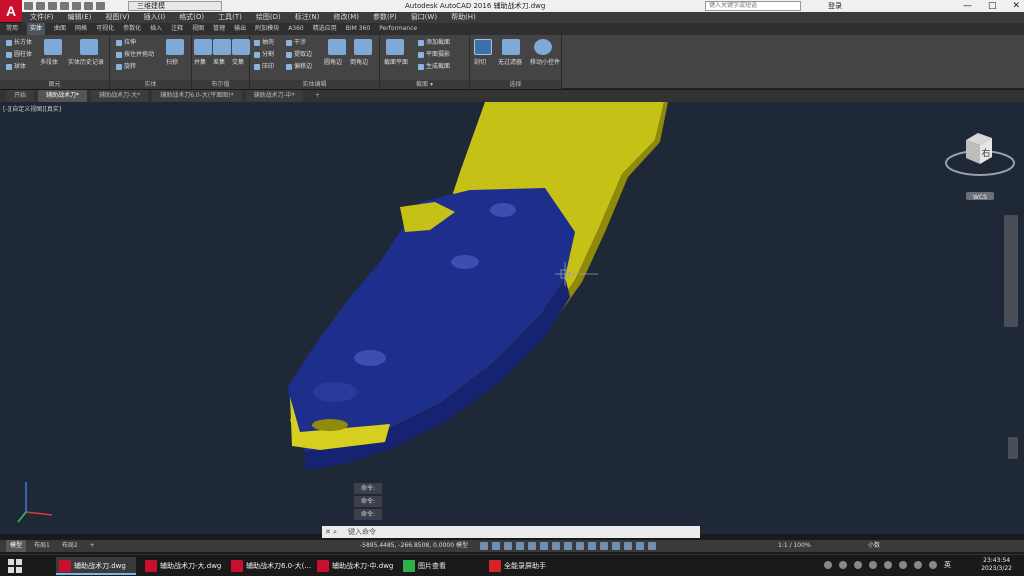 The image size is (1024, 576). What do you see at coordinates (362, 532) in the screenshot?
I see `command-input: 键入命令` at bounding box center [362, 532].